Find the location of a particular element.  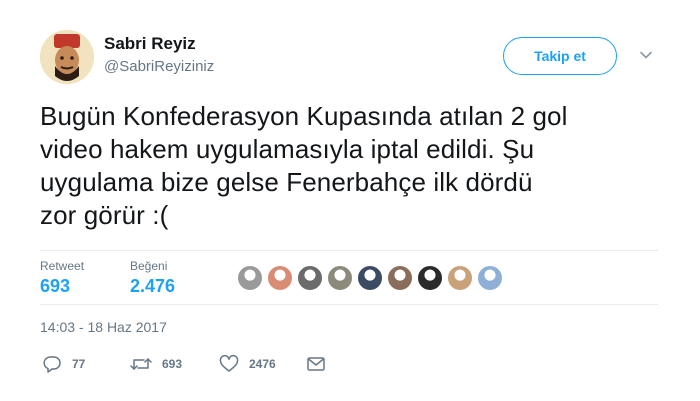

divider-bottom is located at coordinates (349, 304).